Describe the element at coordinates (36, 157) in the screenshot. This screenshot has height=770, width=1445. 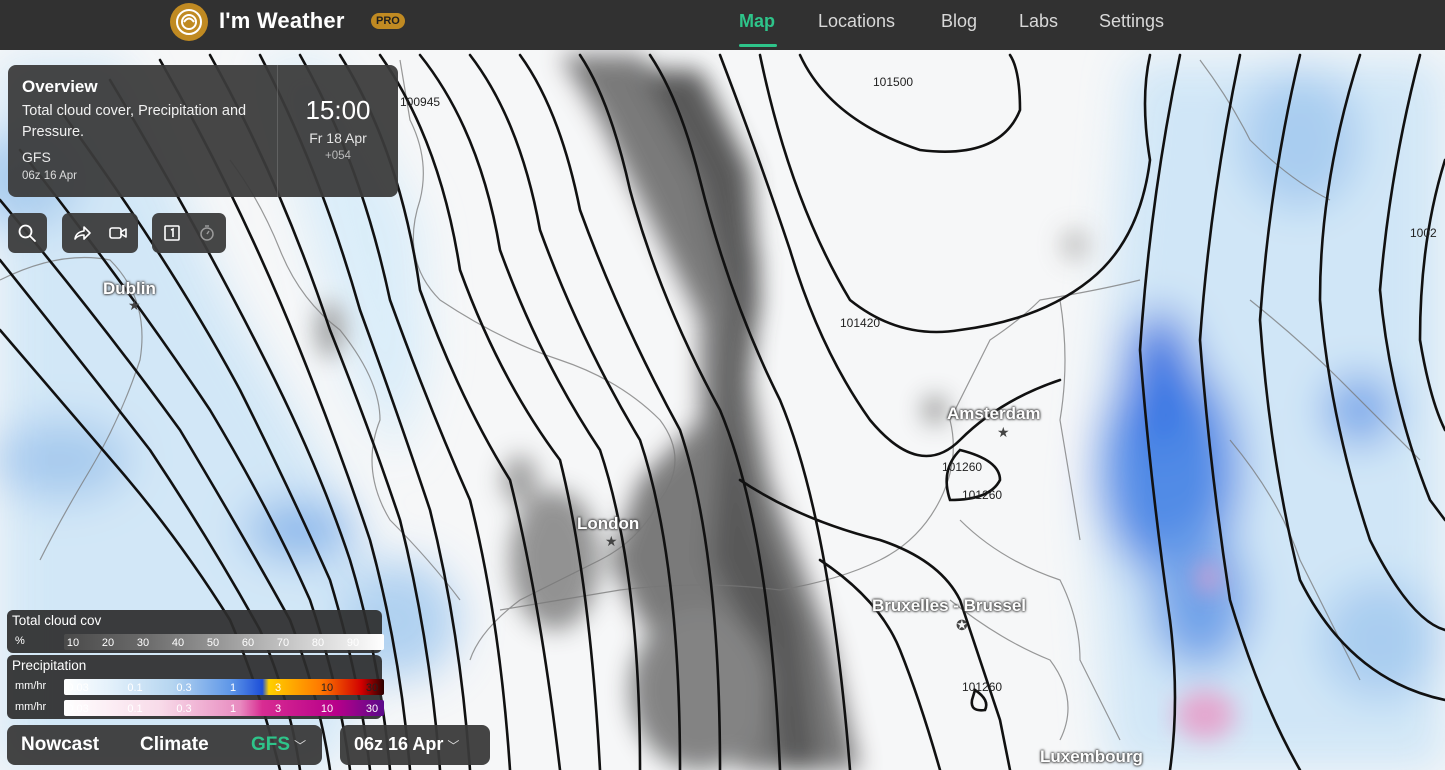
I see `overview-model: GFS` at that location.